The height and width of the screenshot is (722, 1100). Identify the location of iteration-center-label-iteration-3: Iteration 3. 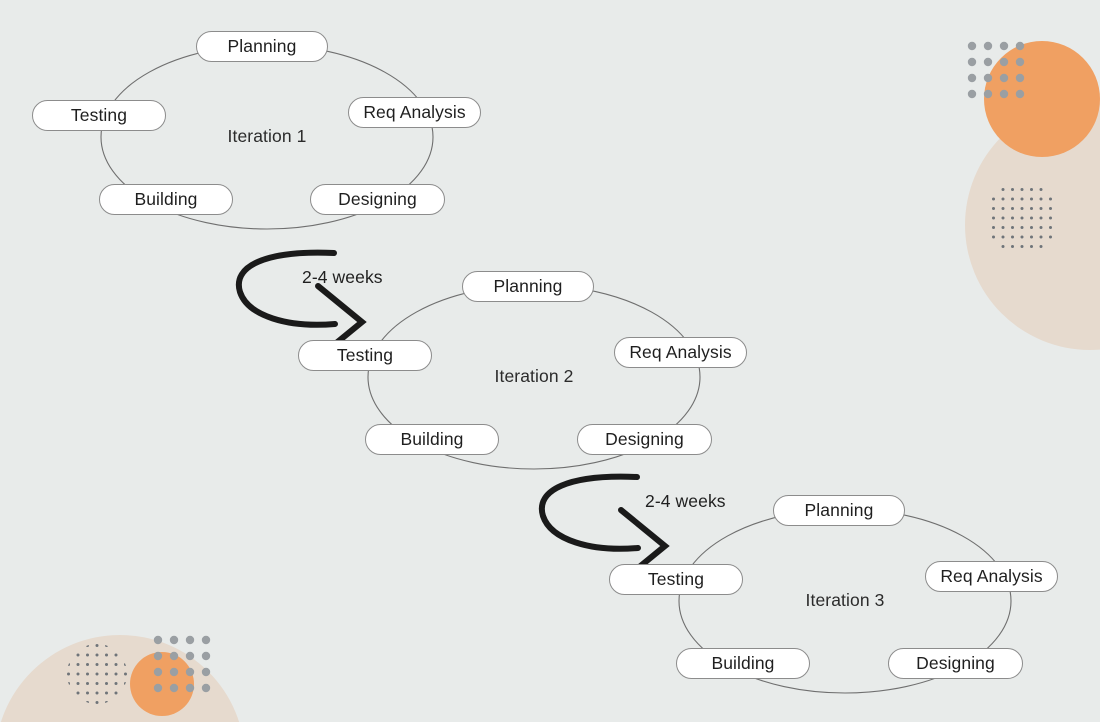
(845, 600).